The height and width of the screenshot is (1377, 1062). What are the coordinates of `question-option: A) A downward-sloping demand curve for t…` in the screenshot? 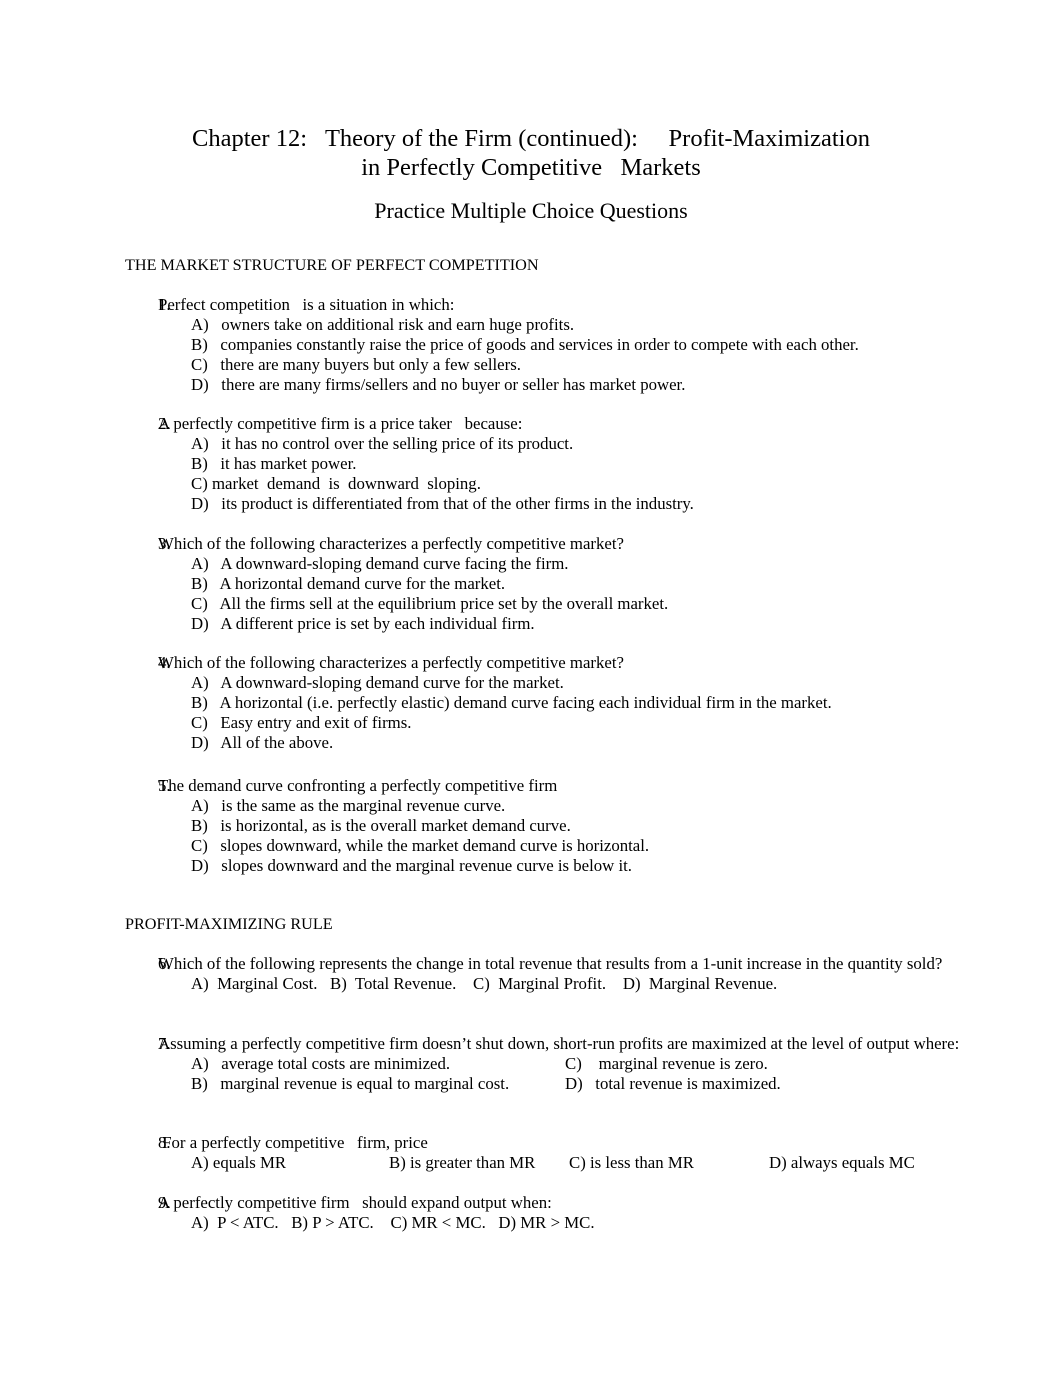 It's located at (575, 683).